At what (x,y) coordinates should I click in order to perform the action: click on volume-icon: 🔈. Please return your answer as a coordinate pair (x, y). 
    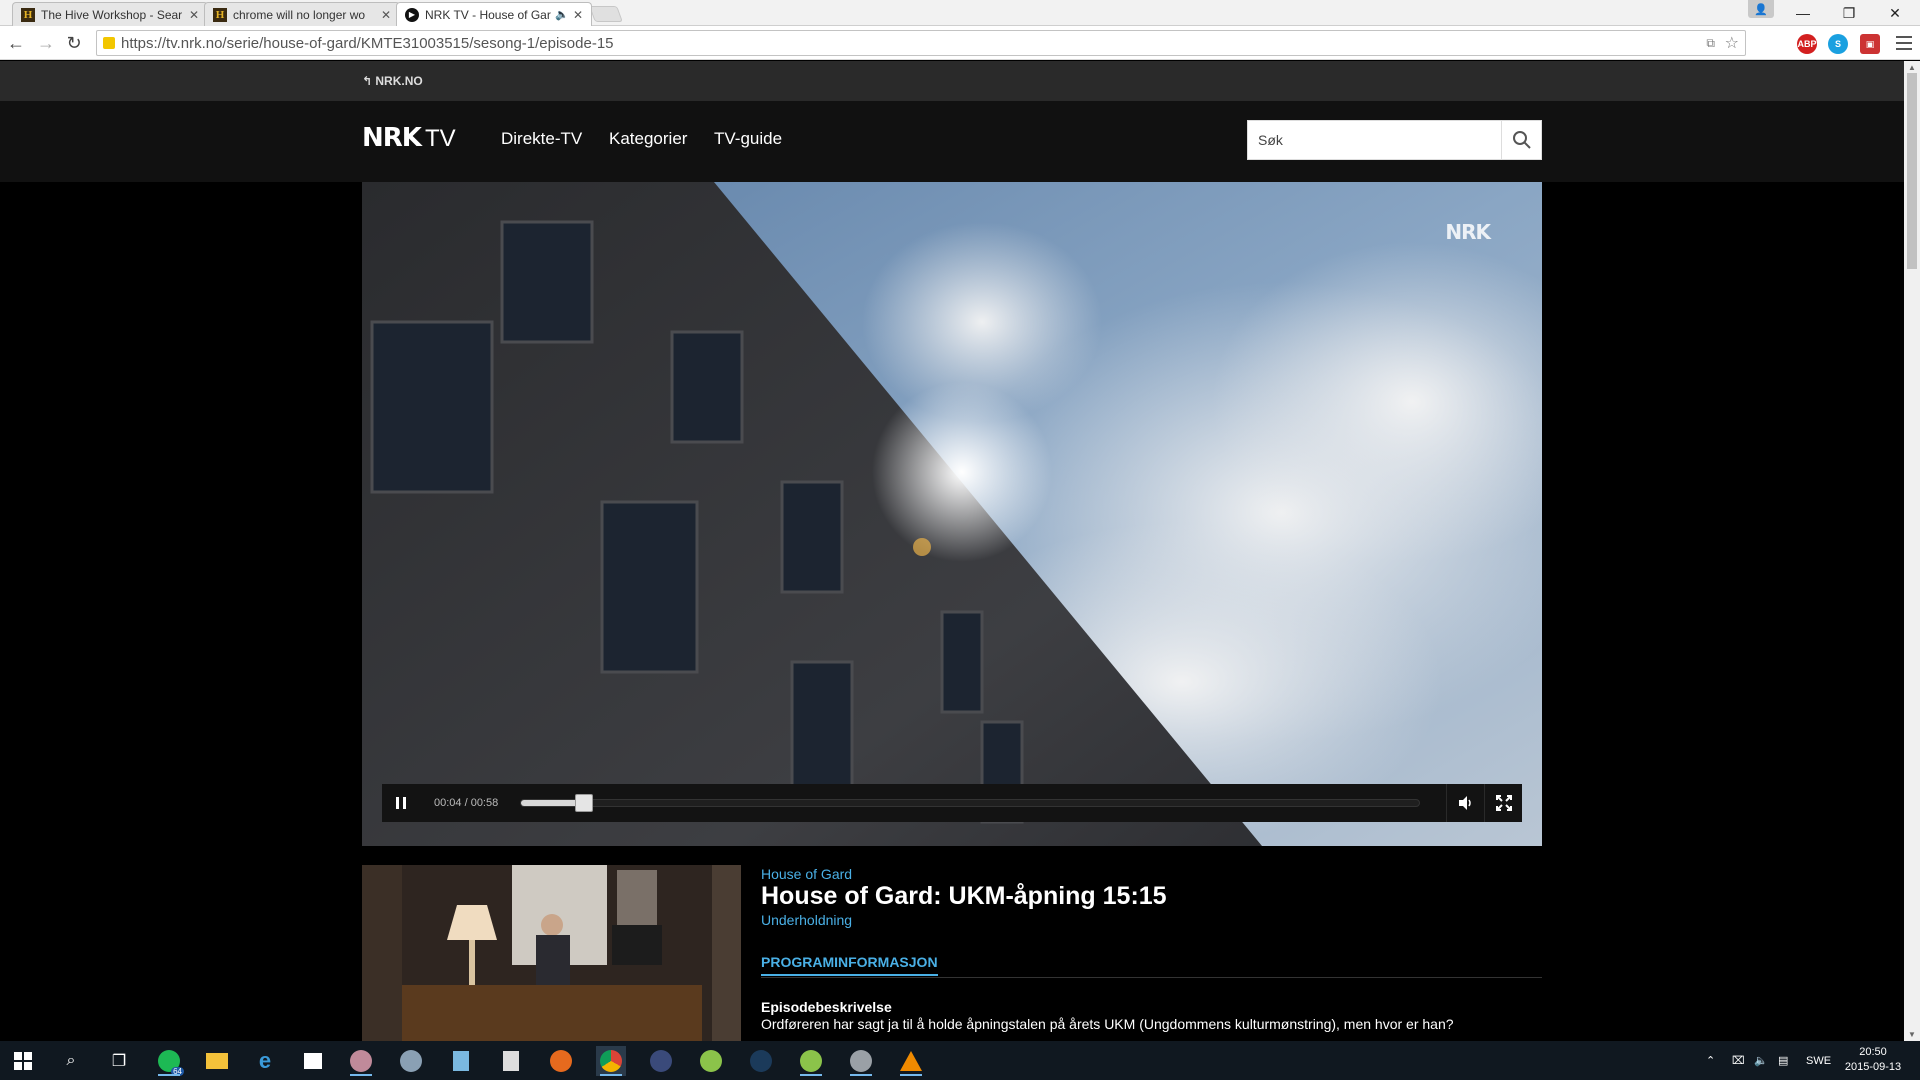
    Looking at the image, I should click on (1761, 1060).